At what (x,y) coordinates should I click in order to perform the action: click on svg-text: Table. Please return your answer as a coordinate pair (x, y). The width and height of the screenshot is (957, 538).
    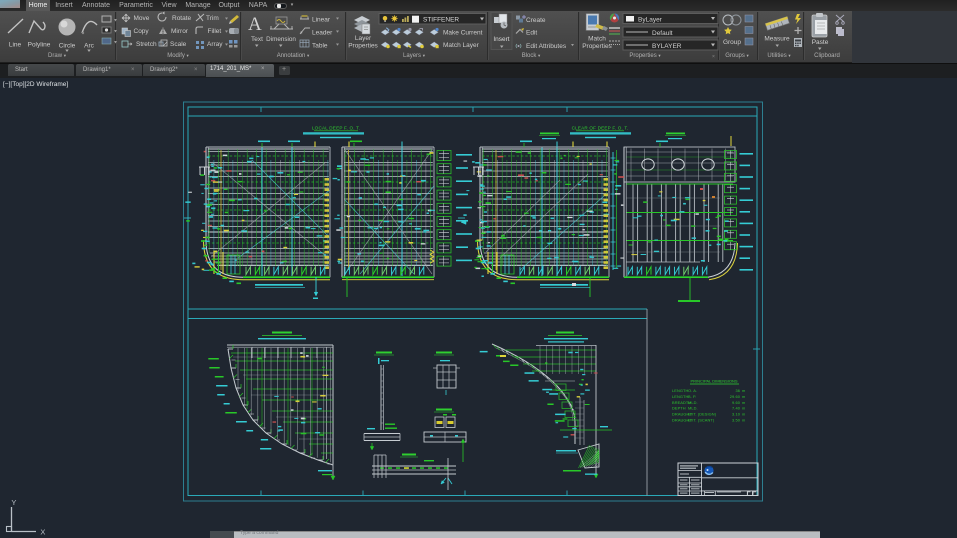
    Looking at the image, I should click on (320, 46).